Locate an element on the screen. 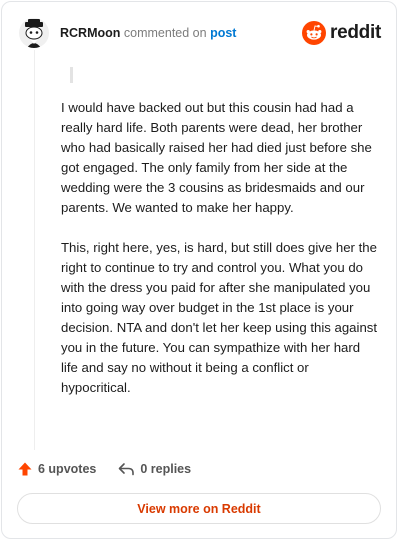  quote-marker is located at coordinates (71, 75).